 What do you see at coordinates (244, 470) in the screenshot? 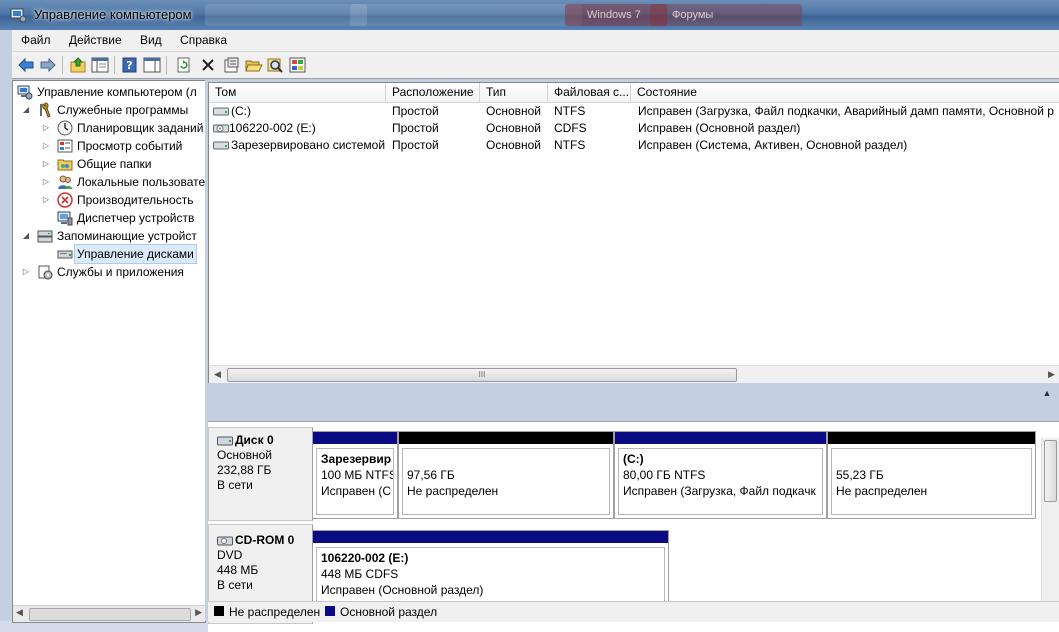
I see `disk-size: 232,88 ГБ` at bounding box center [244, 470].